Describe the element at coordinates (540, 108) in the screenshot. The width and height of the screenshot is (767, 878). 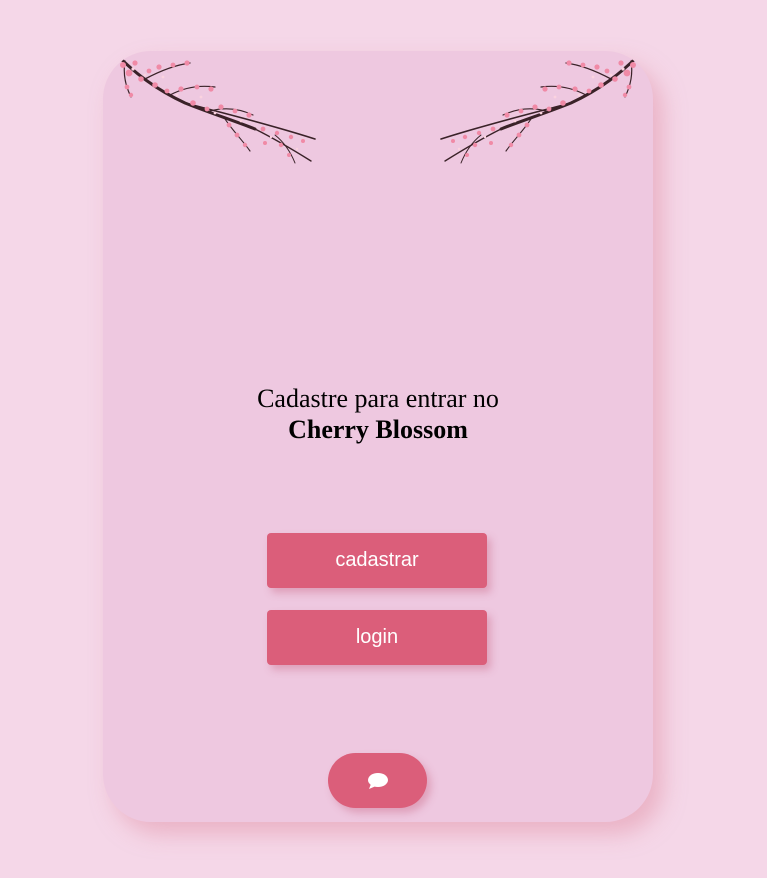
I see `cherry-blossom-branch-right` at that location.